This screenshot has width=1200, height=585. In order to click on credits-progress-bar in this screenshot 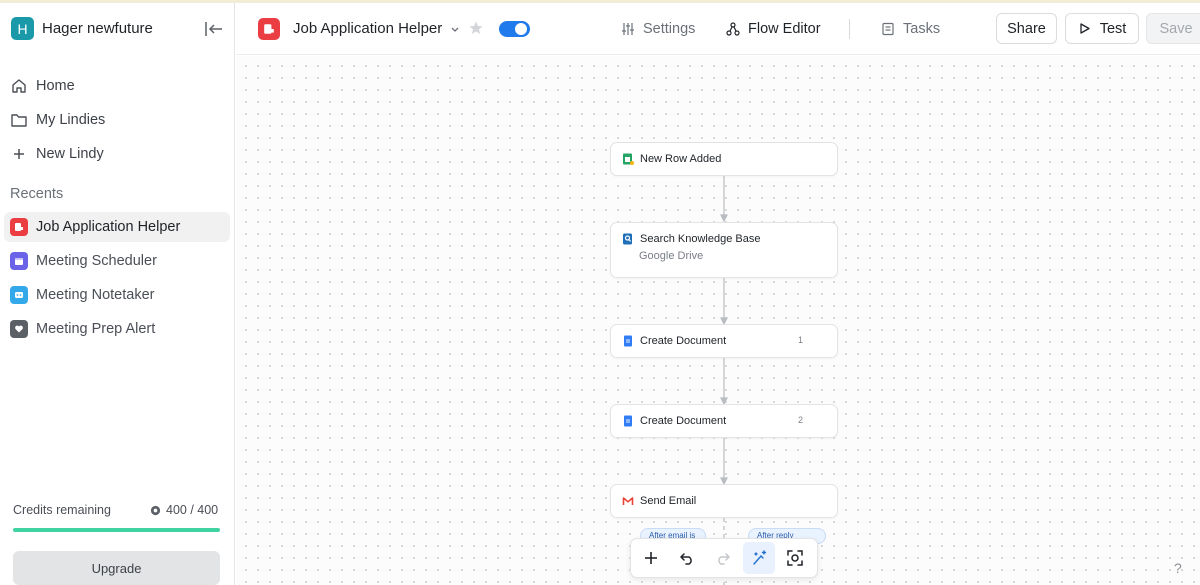, I will do `click(116, 530)`.